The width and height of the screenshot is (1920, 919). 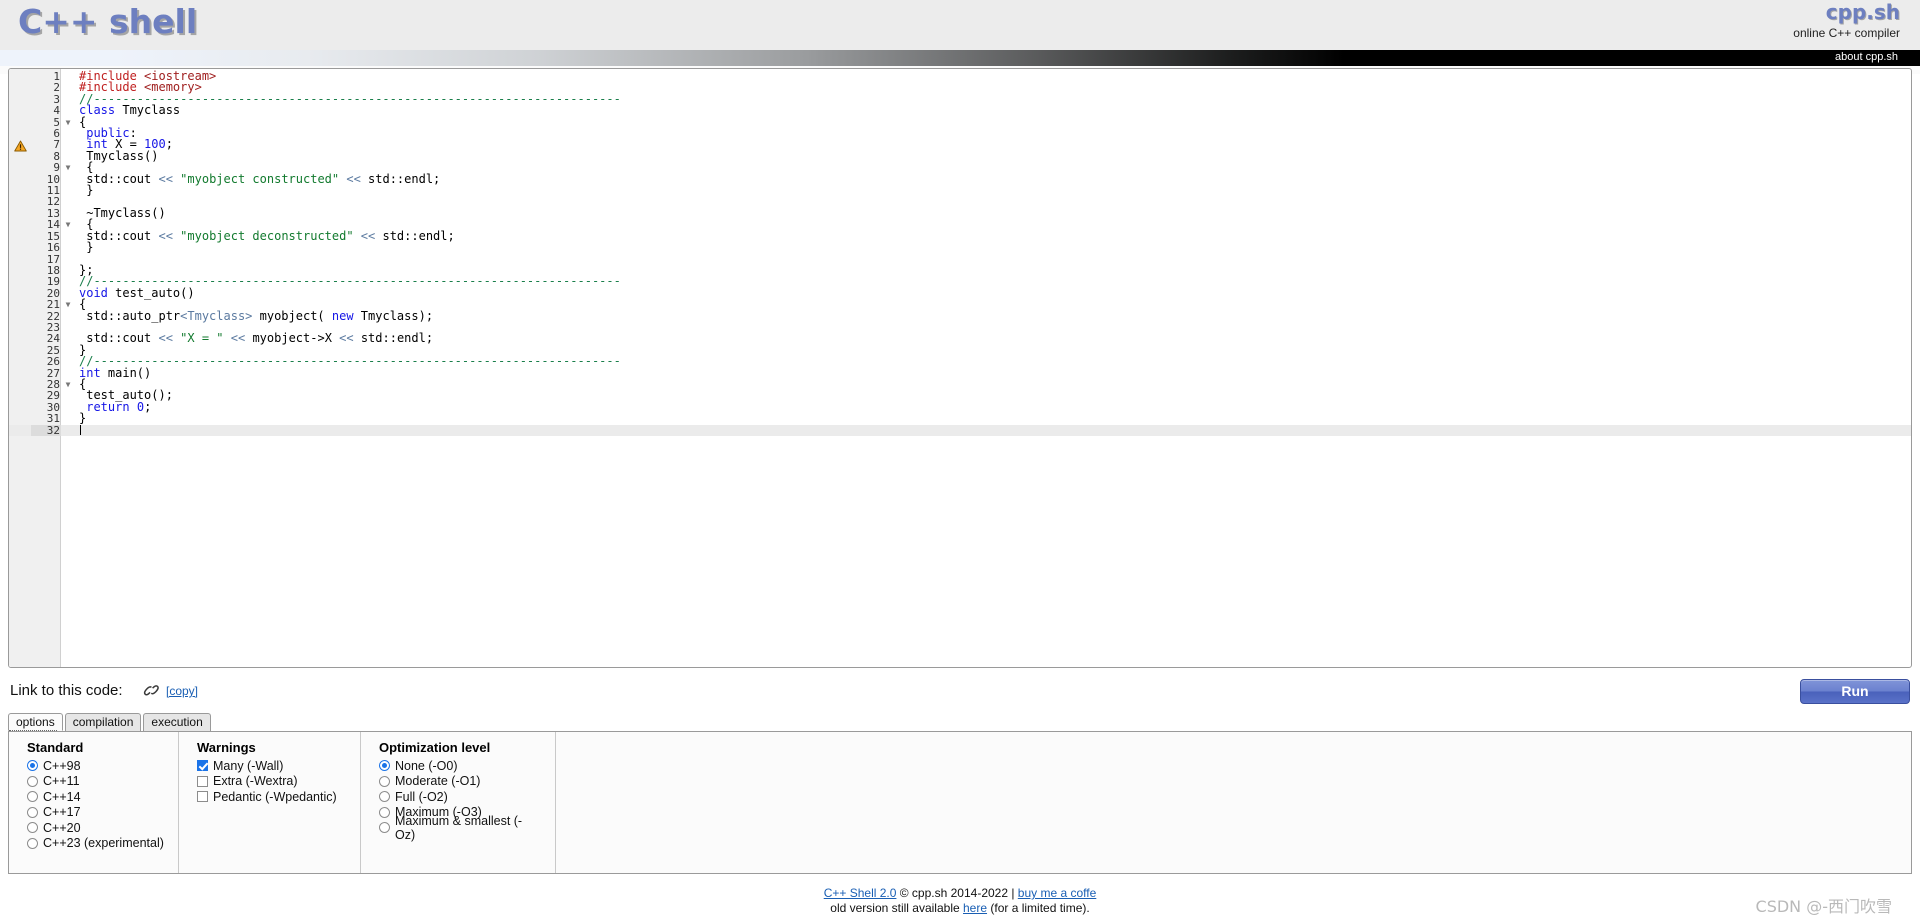 I want to click on option-label: Pedantic (-Wpedantic), so click(x=275, y=796).